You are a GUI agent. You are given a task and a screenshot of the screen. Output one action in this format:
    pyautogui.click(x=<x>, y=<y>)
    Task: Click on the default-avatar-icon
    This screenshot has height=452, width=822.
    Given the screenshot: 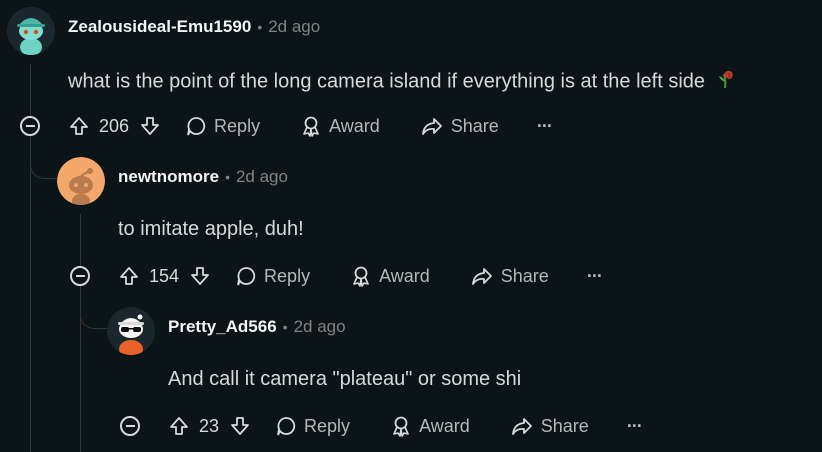 What is the action you would take?
    pyautogui.click(x=81, y=181)
    